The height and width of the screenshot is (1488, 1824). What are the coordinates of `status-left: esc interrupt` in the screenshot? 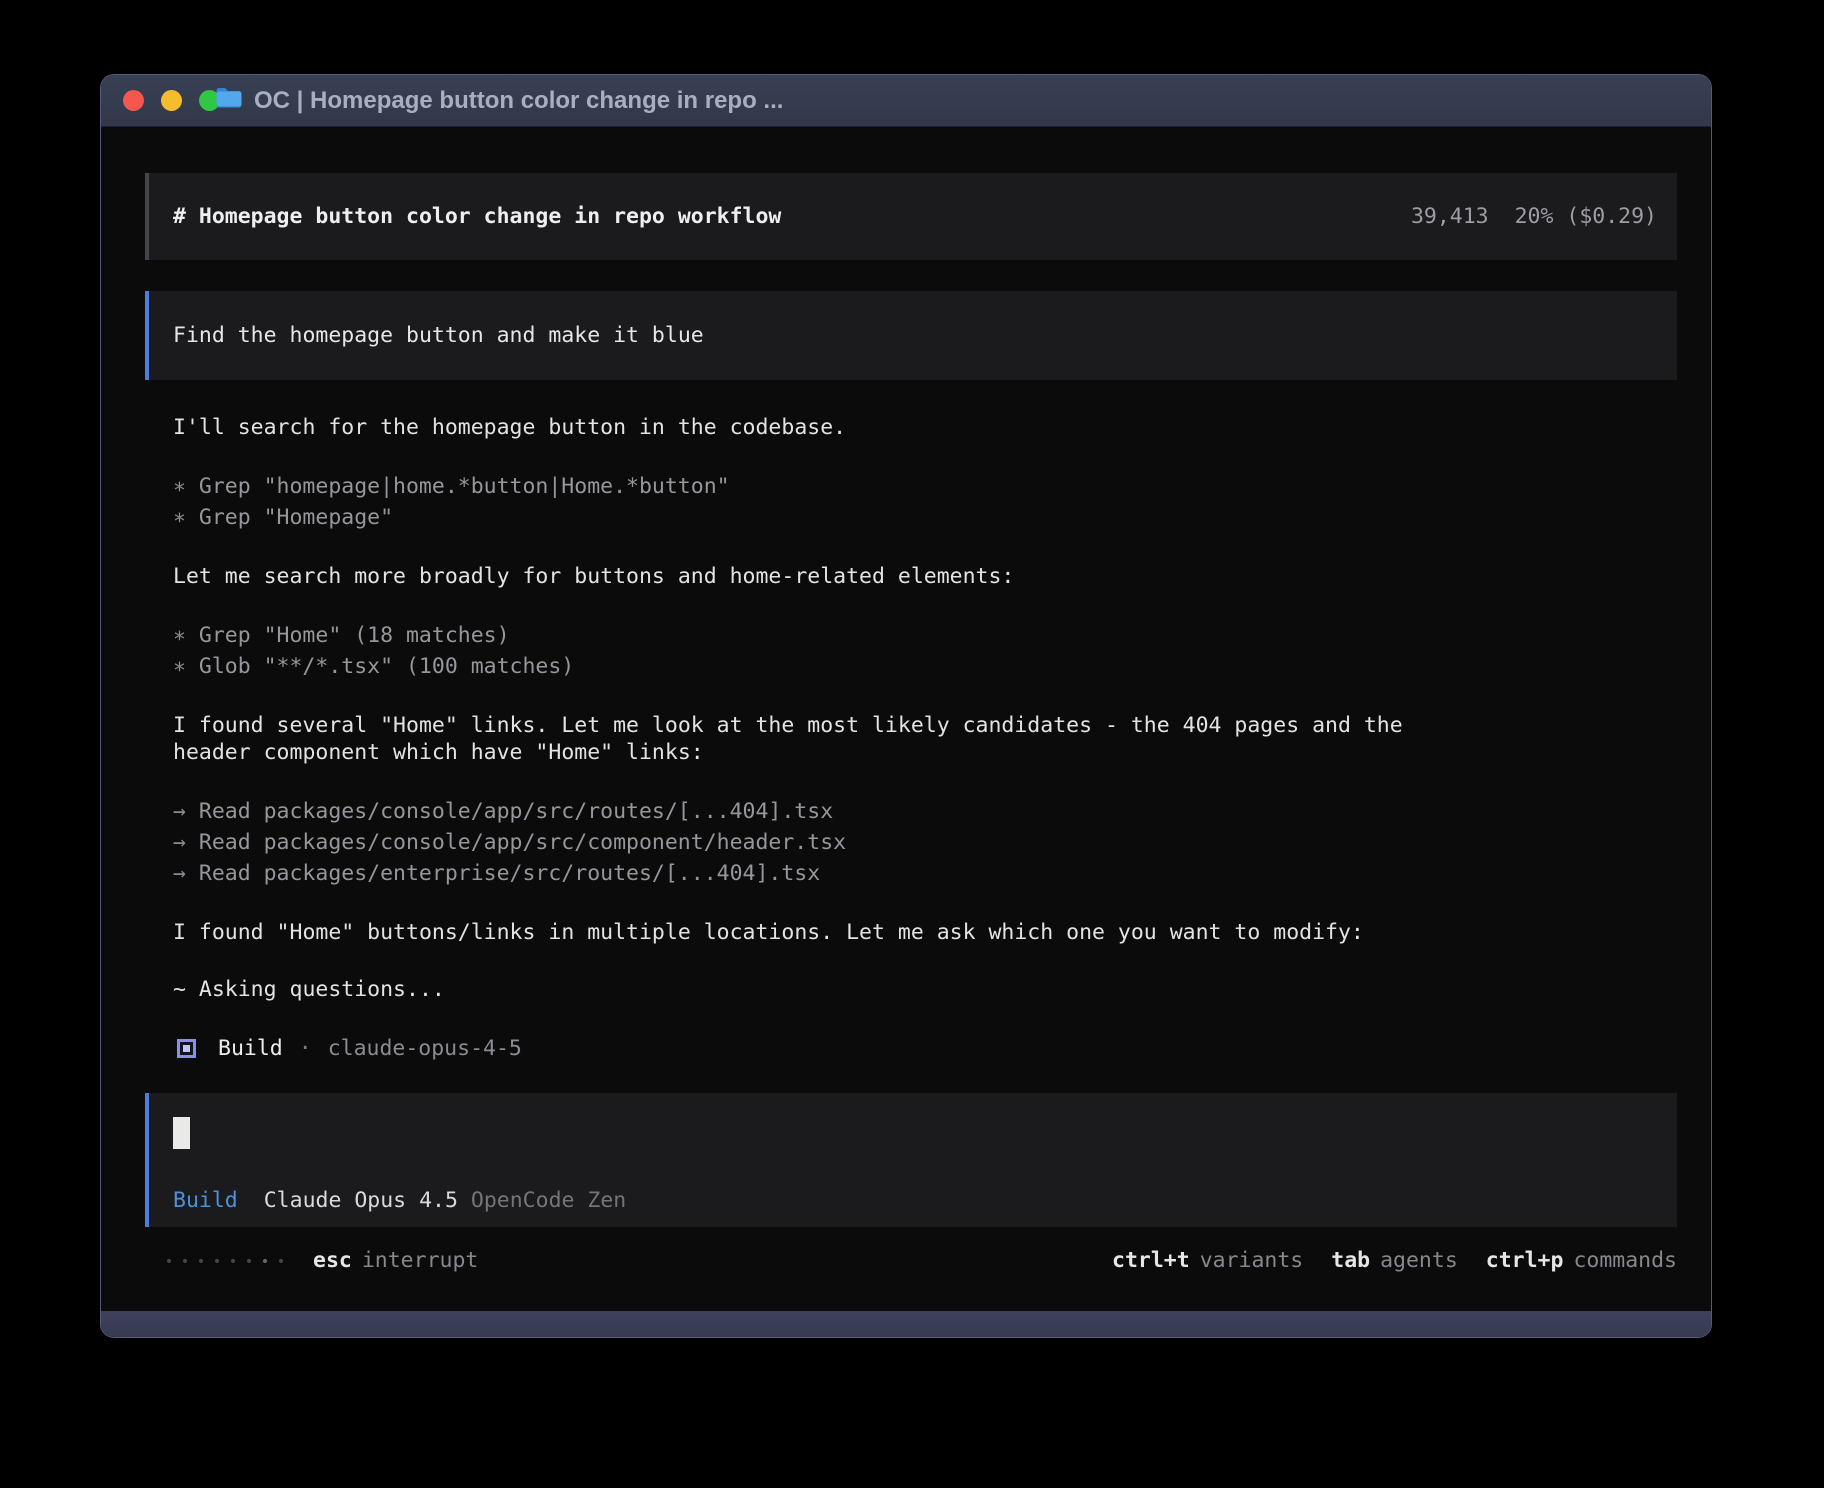 It's located at (322, 1260).